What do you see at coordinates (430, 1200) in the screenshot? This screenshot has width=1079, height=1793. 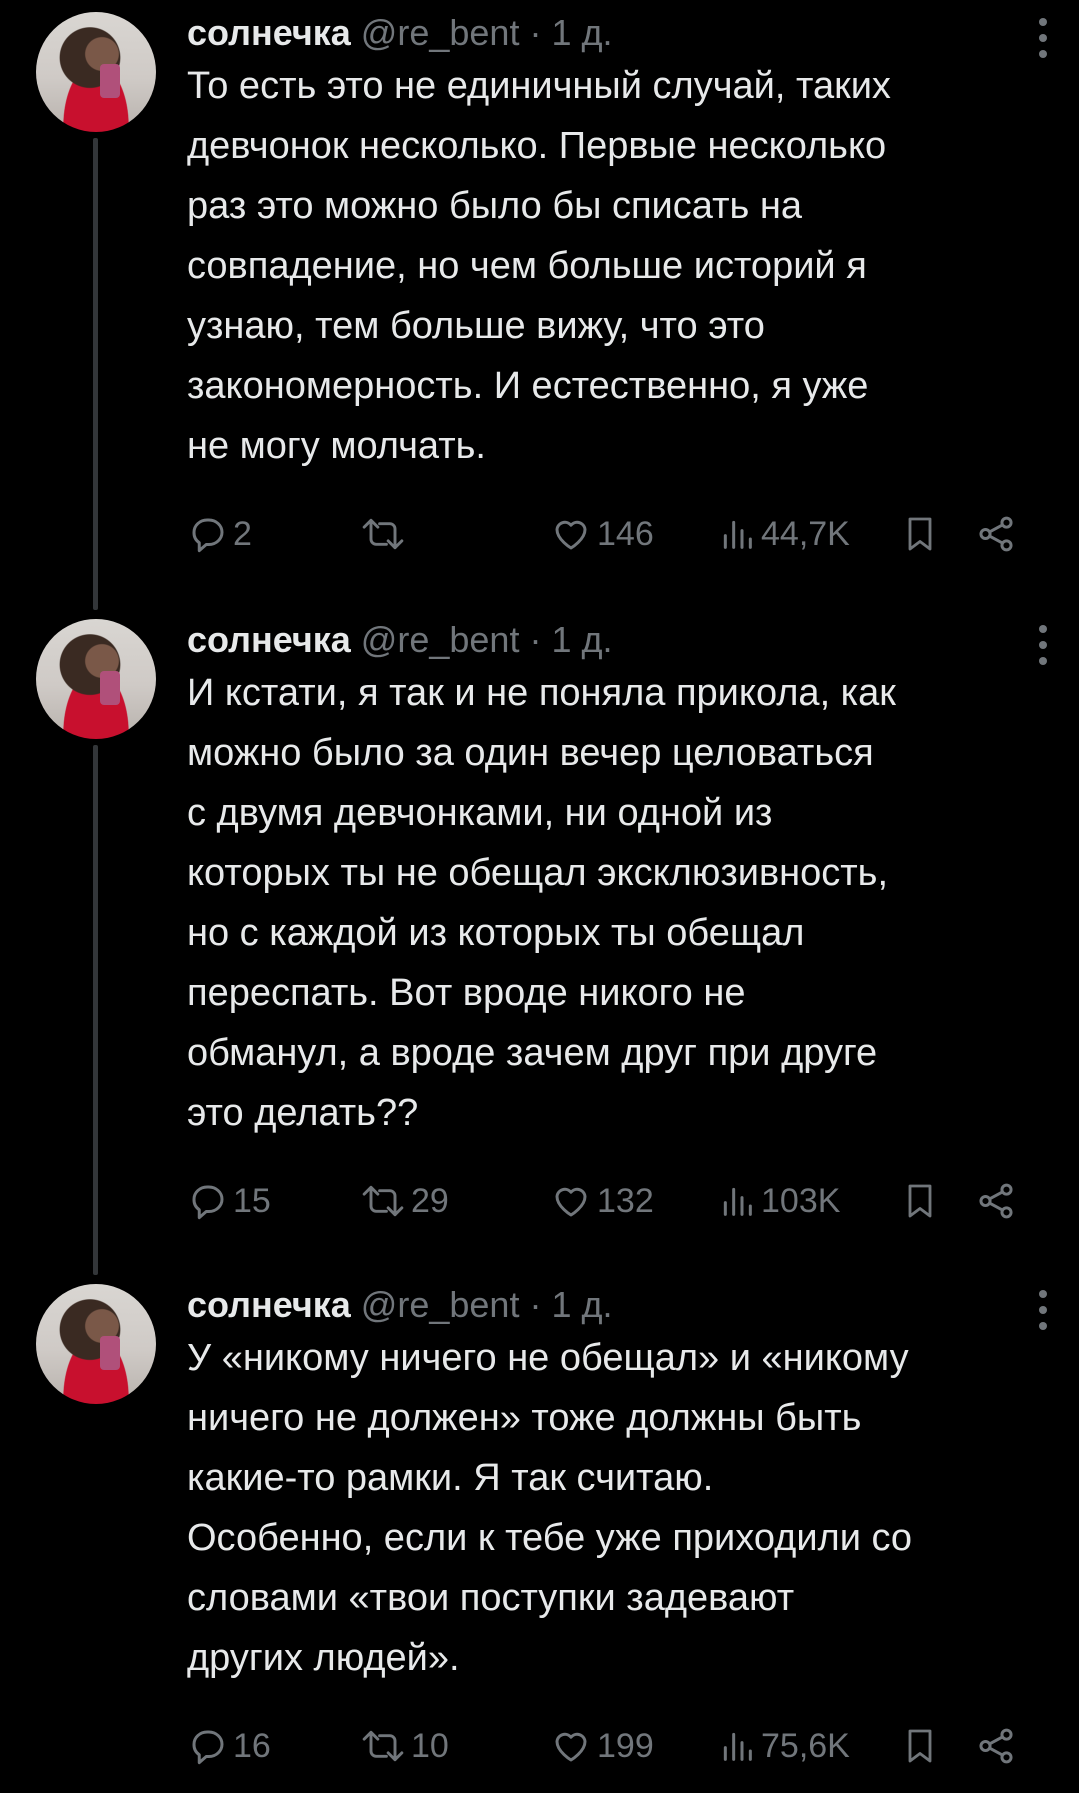 I see `retweet-count: 29` at bounding box center [430, 1200].